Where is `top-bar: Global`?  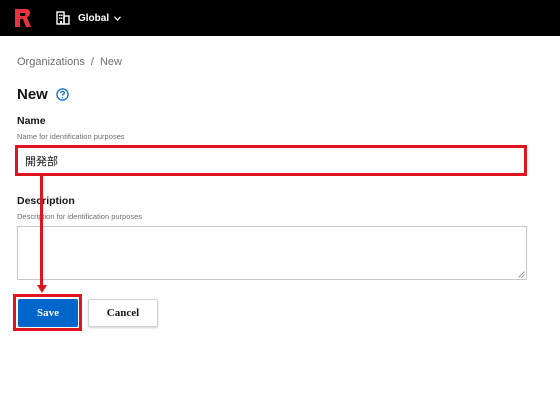
top-bar: Global is located at coordinates (280, 18).